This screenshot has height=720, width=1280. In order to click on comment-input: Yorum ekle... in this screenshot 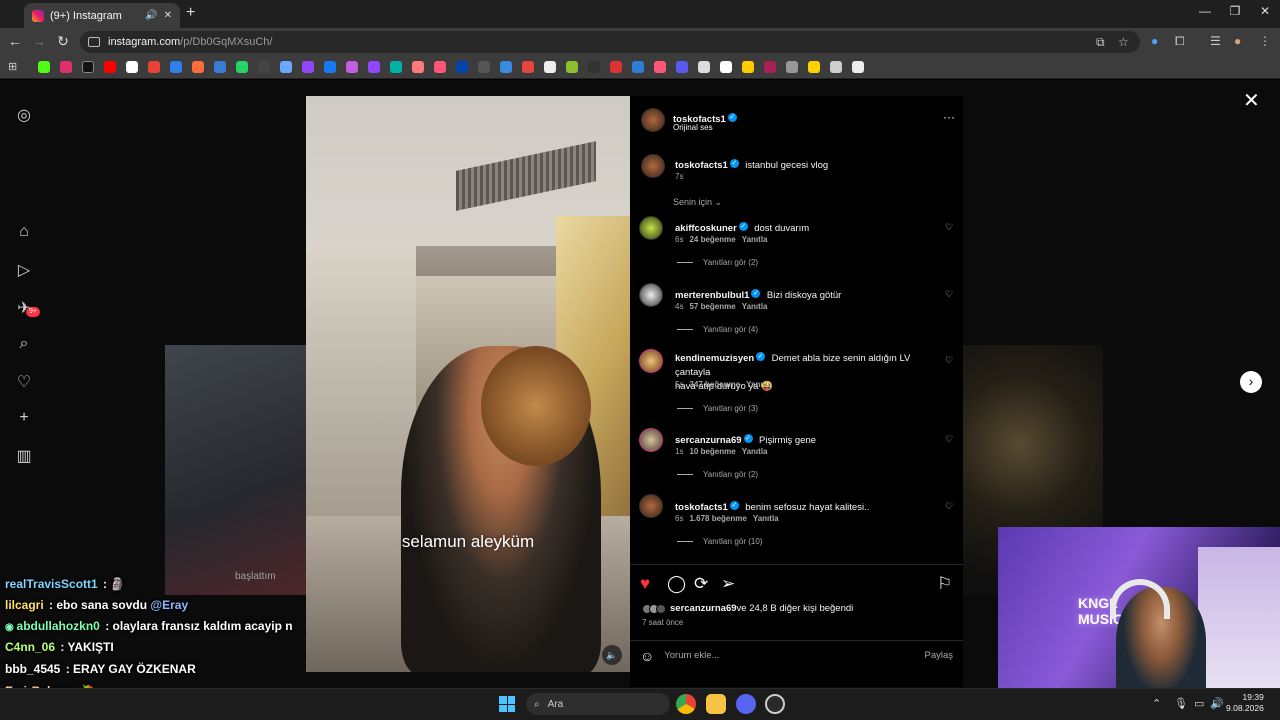, I will do `click(794, 655)`.